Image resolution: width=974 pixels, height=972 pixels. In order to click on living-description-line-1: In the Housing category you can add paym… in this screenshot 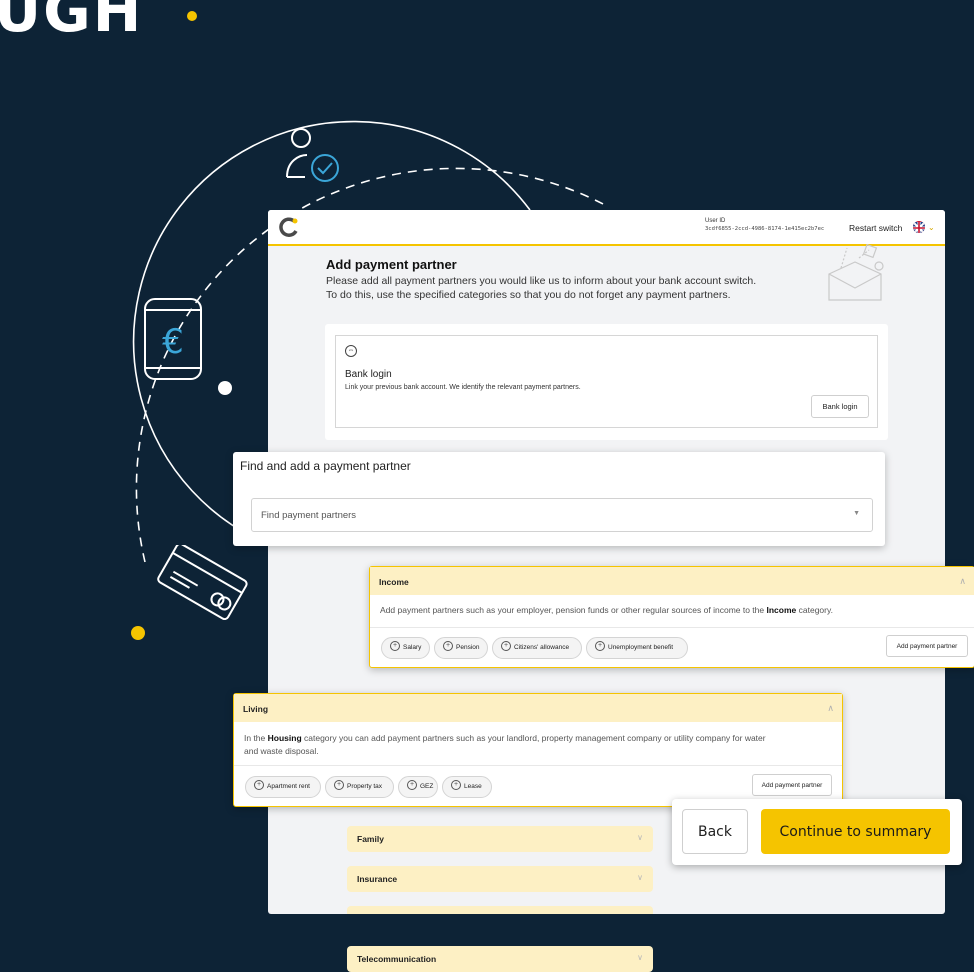, I will do `click(505, 738)`.